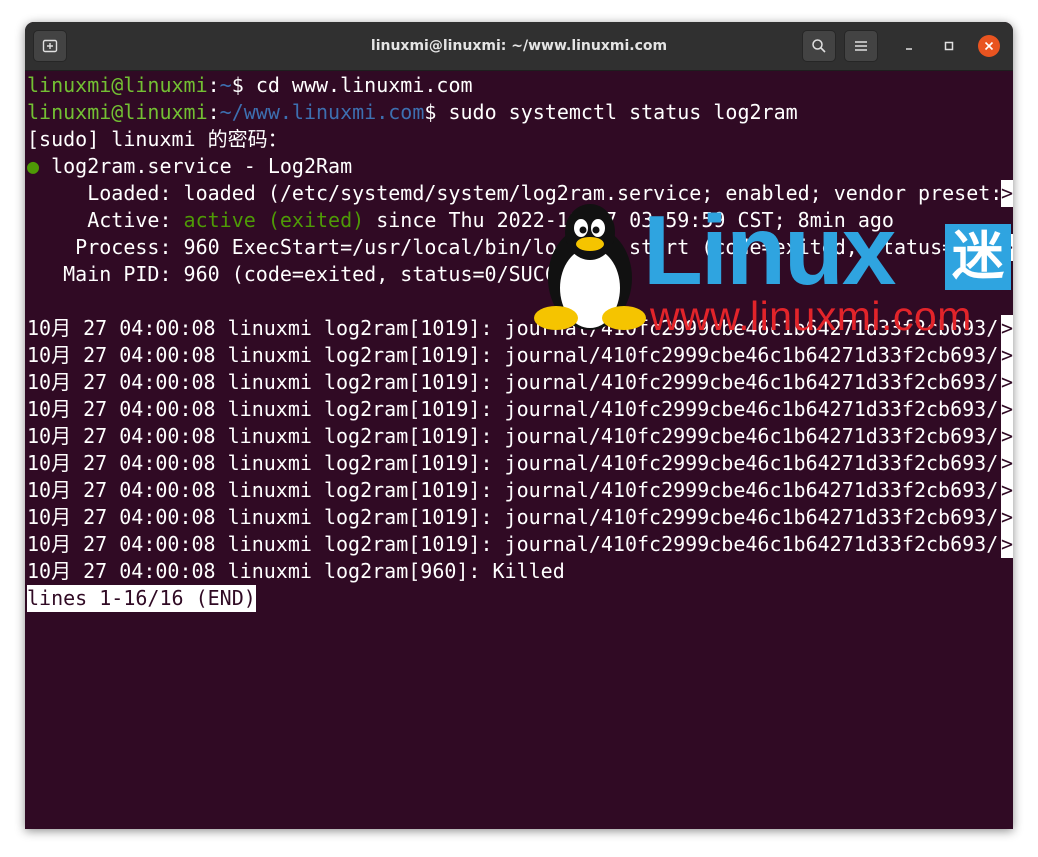 Image resolution: width=1038 pixels, height=857 pixels. Describe the element at coordinates (141, 598) in the screenshot. I see `pager-status: lines 1-16/16 (END)` at that location.